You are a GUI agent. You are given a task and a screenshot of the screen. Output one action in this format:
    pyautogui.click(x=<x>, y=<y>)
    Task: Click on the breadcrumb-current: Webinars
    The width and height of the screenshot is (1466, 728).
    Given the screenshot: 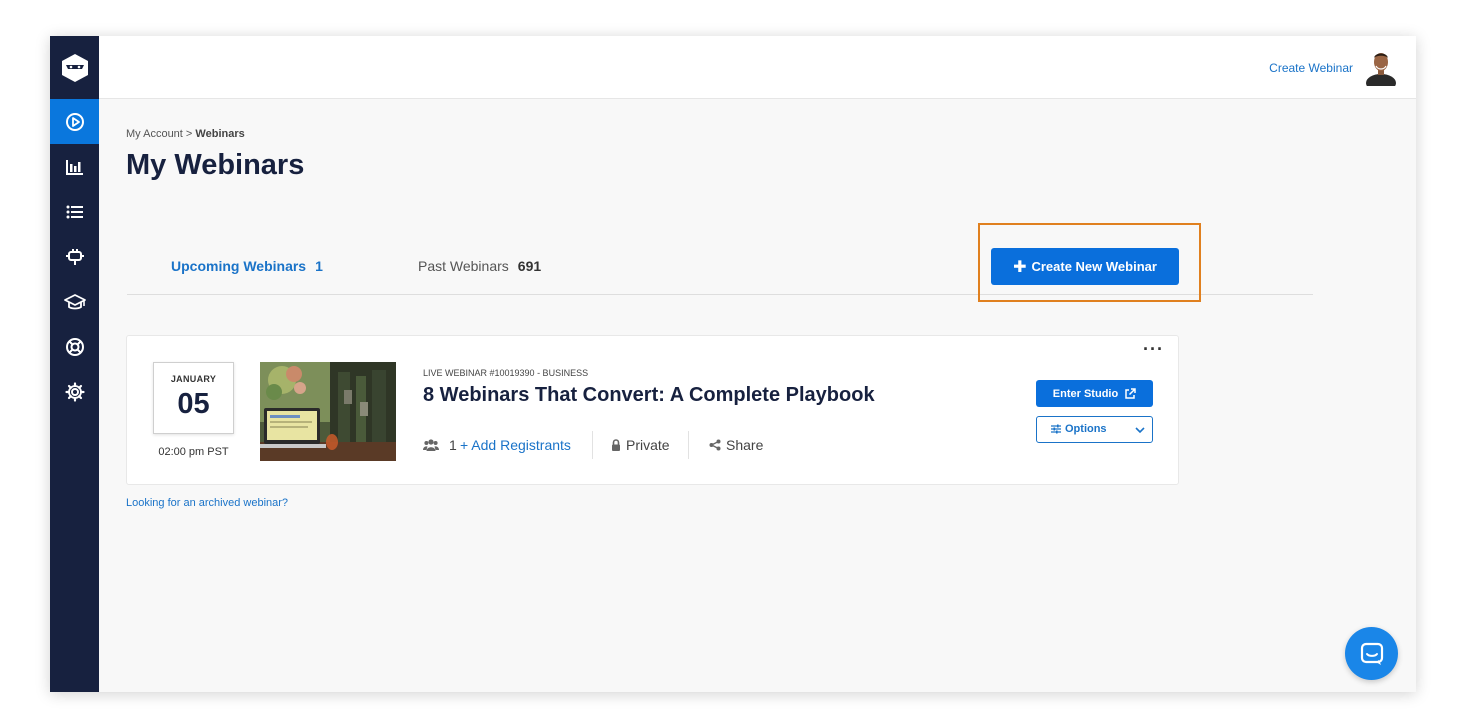 What is the action you would take?
    pyautogui.click(x=220, y=134)
    